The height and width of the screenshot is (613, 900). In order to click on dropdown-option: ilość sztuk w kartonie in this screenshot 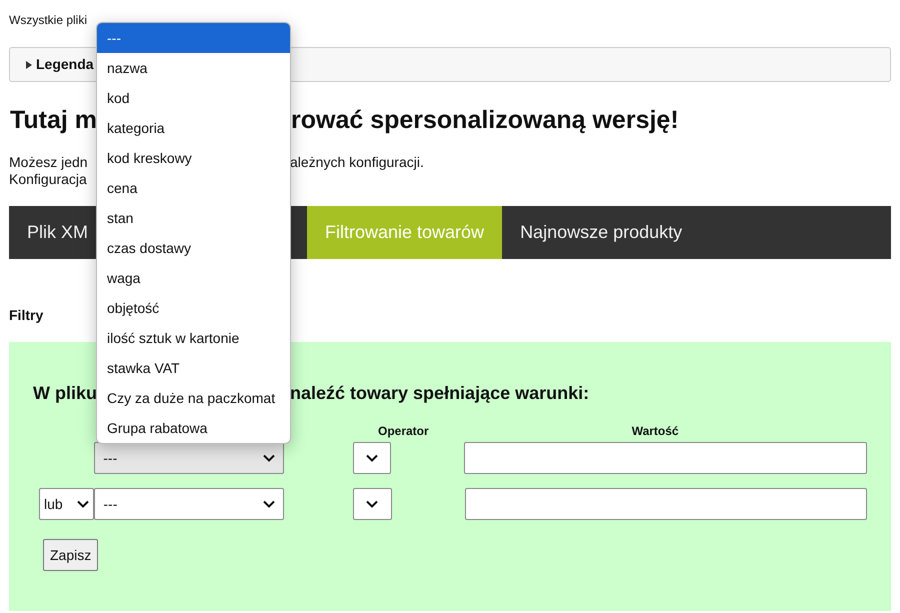, I will do `click(193, 338)`.